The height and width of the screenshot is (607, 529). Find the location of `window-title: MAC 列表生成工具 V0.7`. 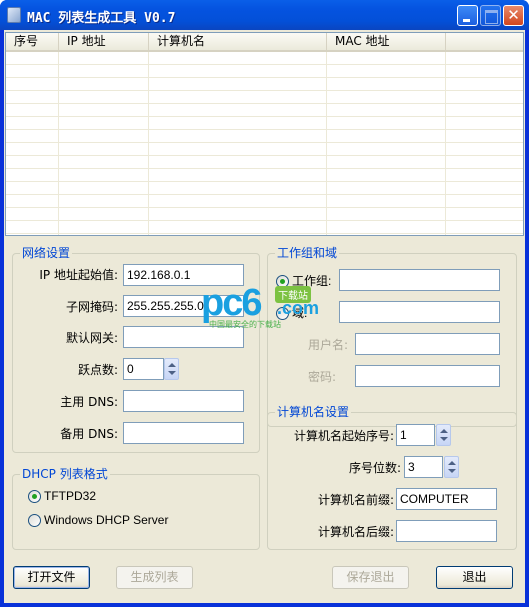

window-title: MAC 列表生成工具 V0.7 is located at coordinates (101, 18).